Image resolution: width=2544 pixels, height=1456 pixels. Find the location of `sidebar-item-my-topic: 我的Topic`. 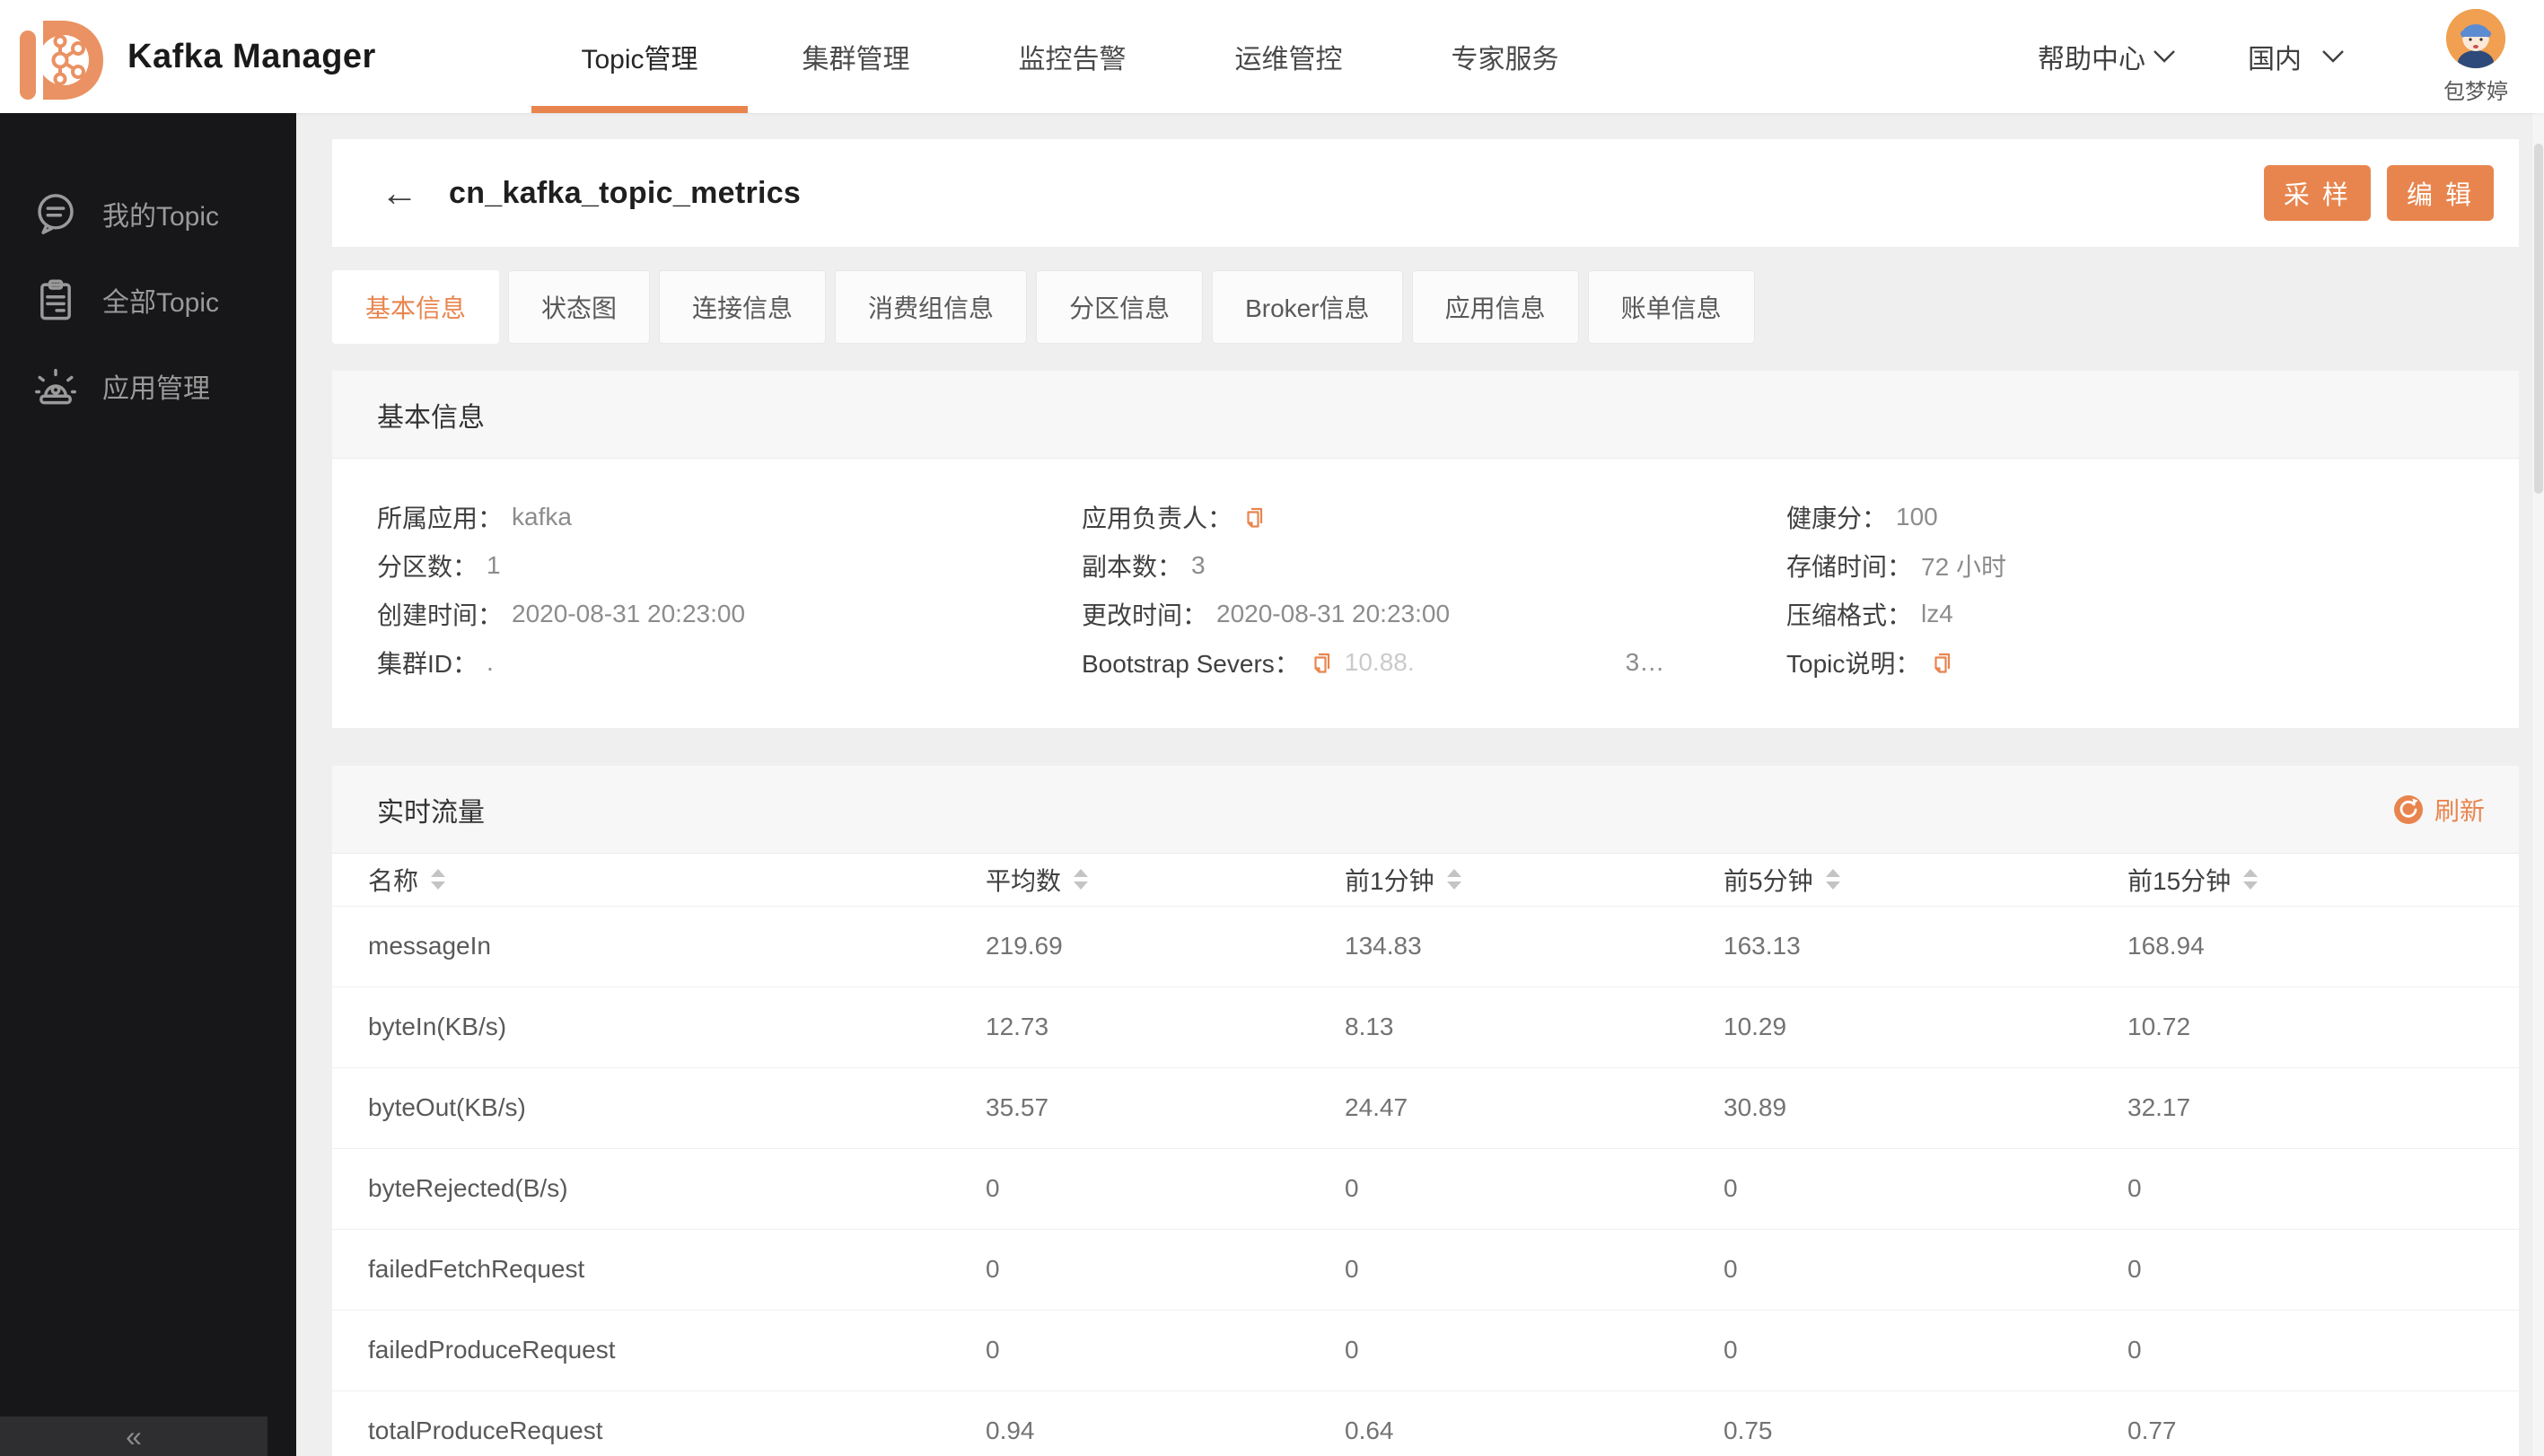

sidebar-item-my-topic: 我的Topic is located at coordinates (148, 214).